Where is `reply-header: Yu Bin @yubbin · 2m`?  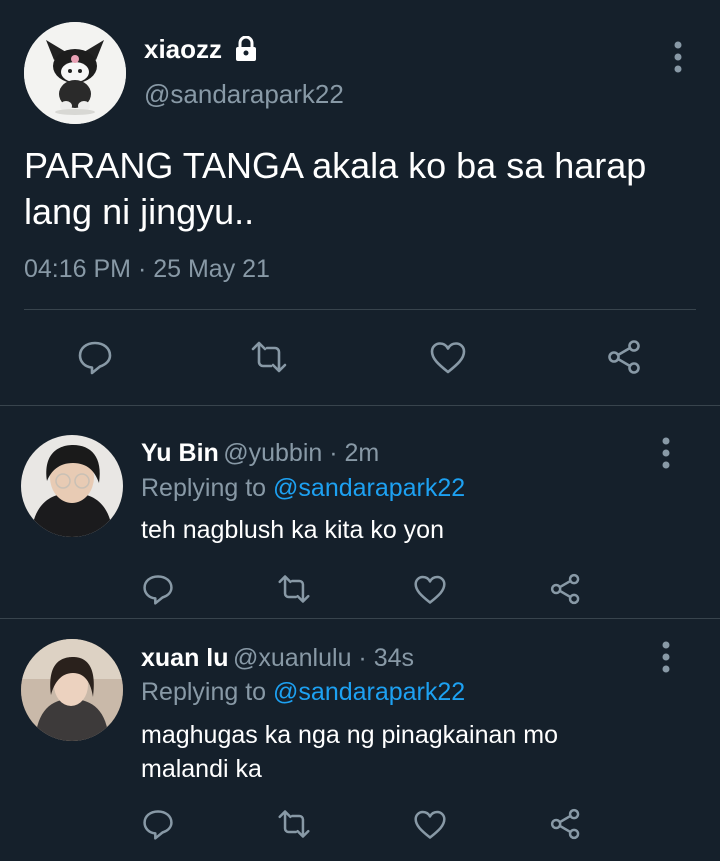
reply-header: Yu Bin @yubbin · 2m is located at coordinates (260, 453).